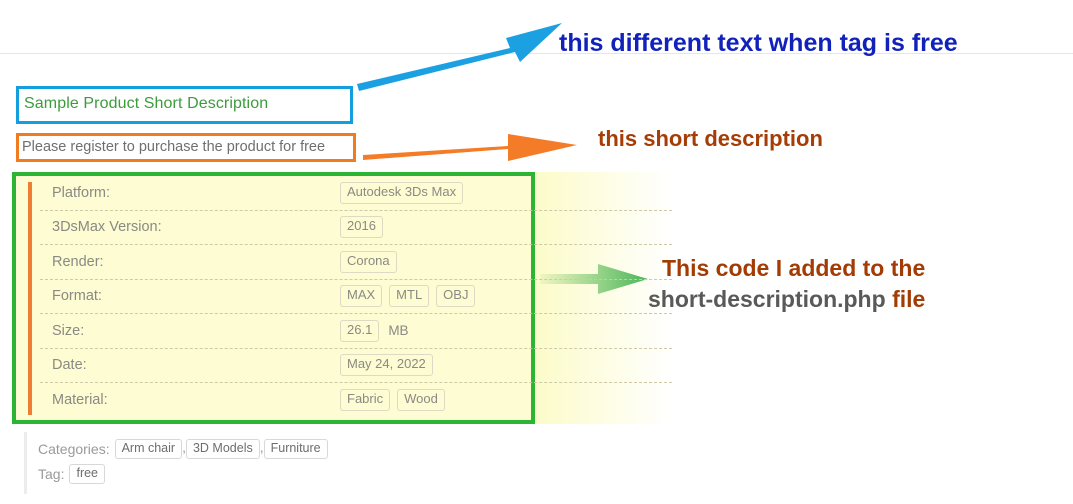 The image size is (1073, 504). I want to click on spec-value-chip: Autodesk 3Ds Max, so click(402, 192).